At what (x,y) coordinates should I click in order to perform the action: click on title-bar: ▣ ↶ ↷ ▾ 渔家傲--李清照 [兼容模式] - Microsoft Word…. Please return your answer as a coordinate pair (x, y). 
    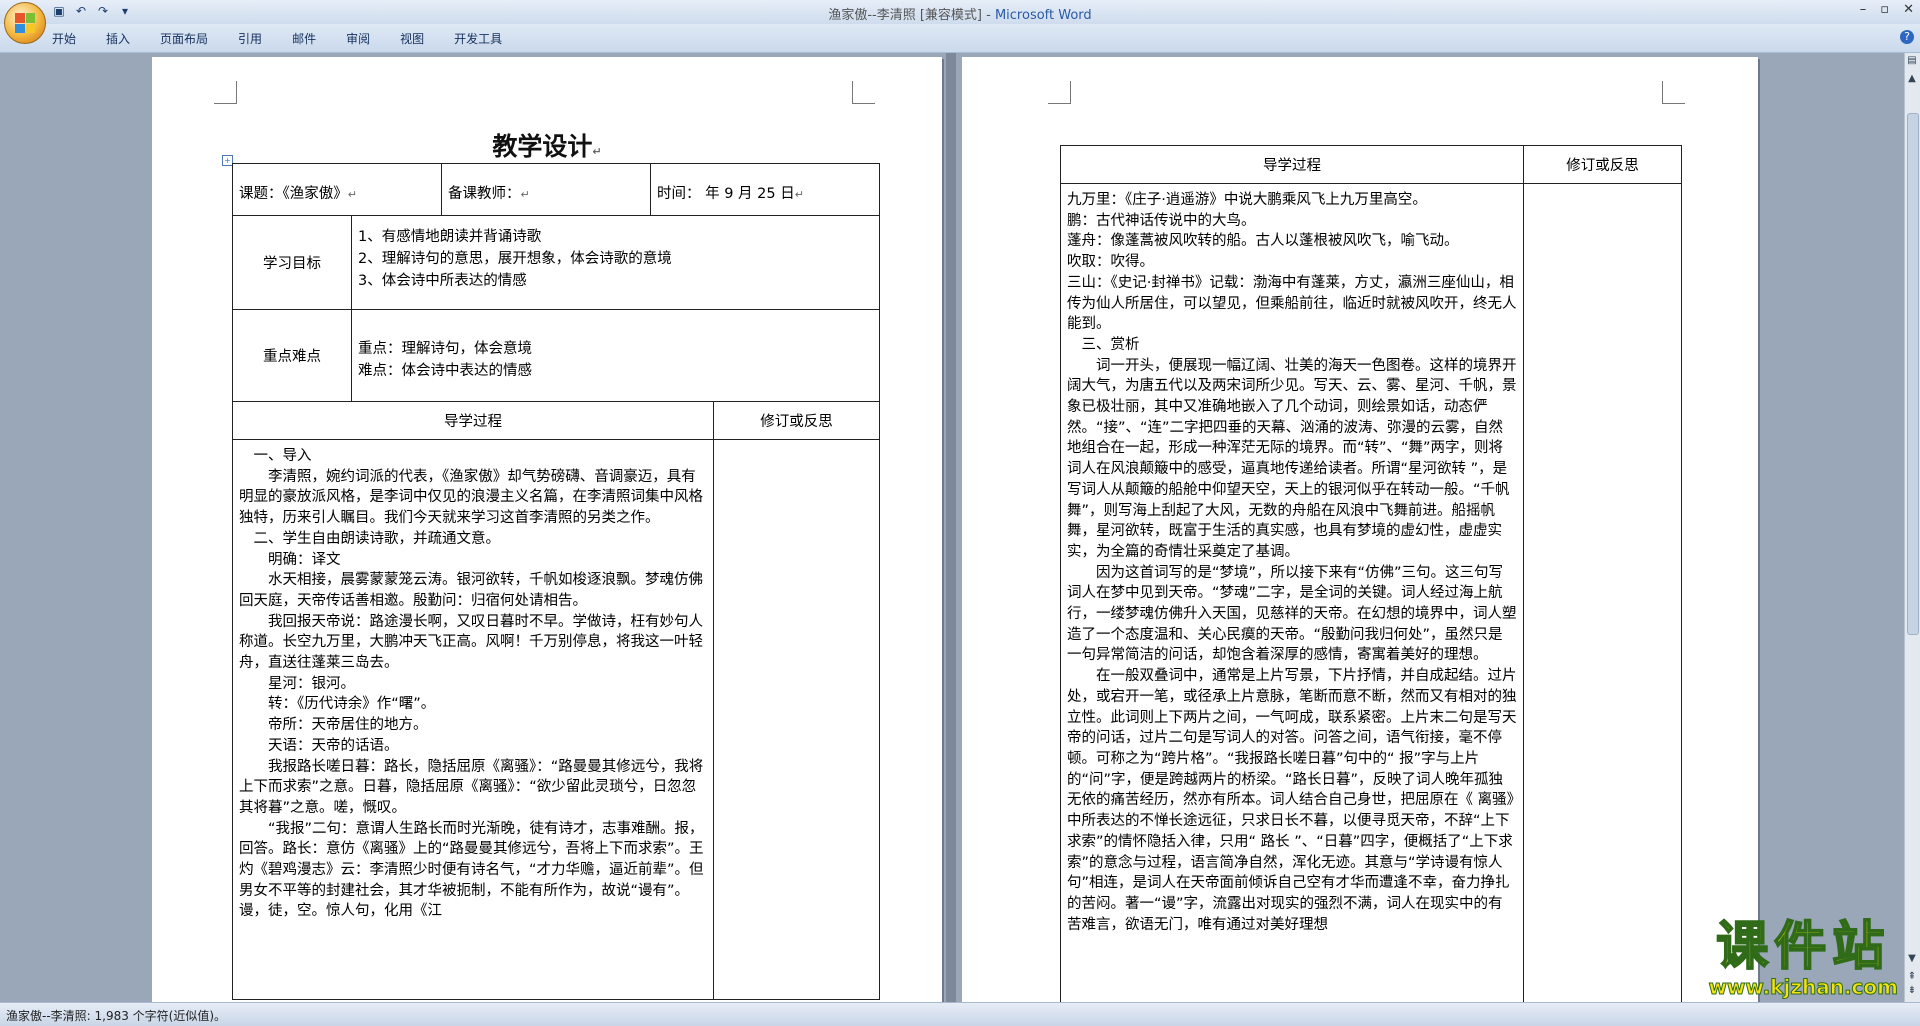
    Looking at the image, I should click on (960, 22).